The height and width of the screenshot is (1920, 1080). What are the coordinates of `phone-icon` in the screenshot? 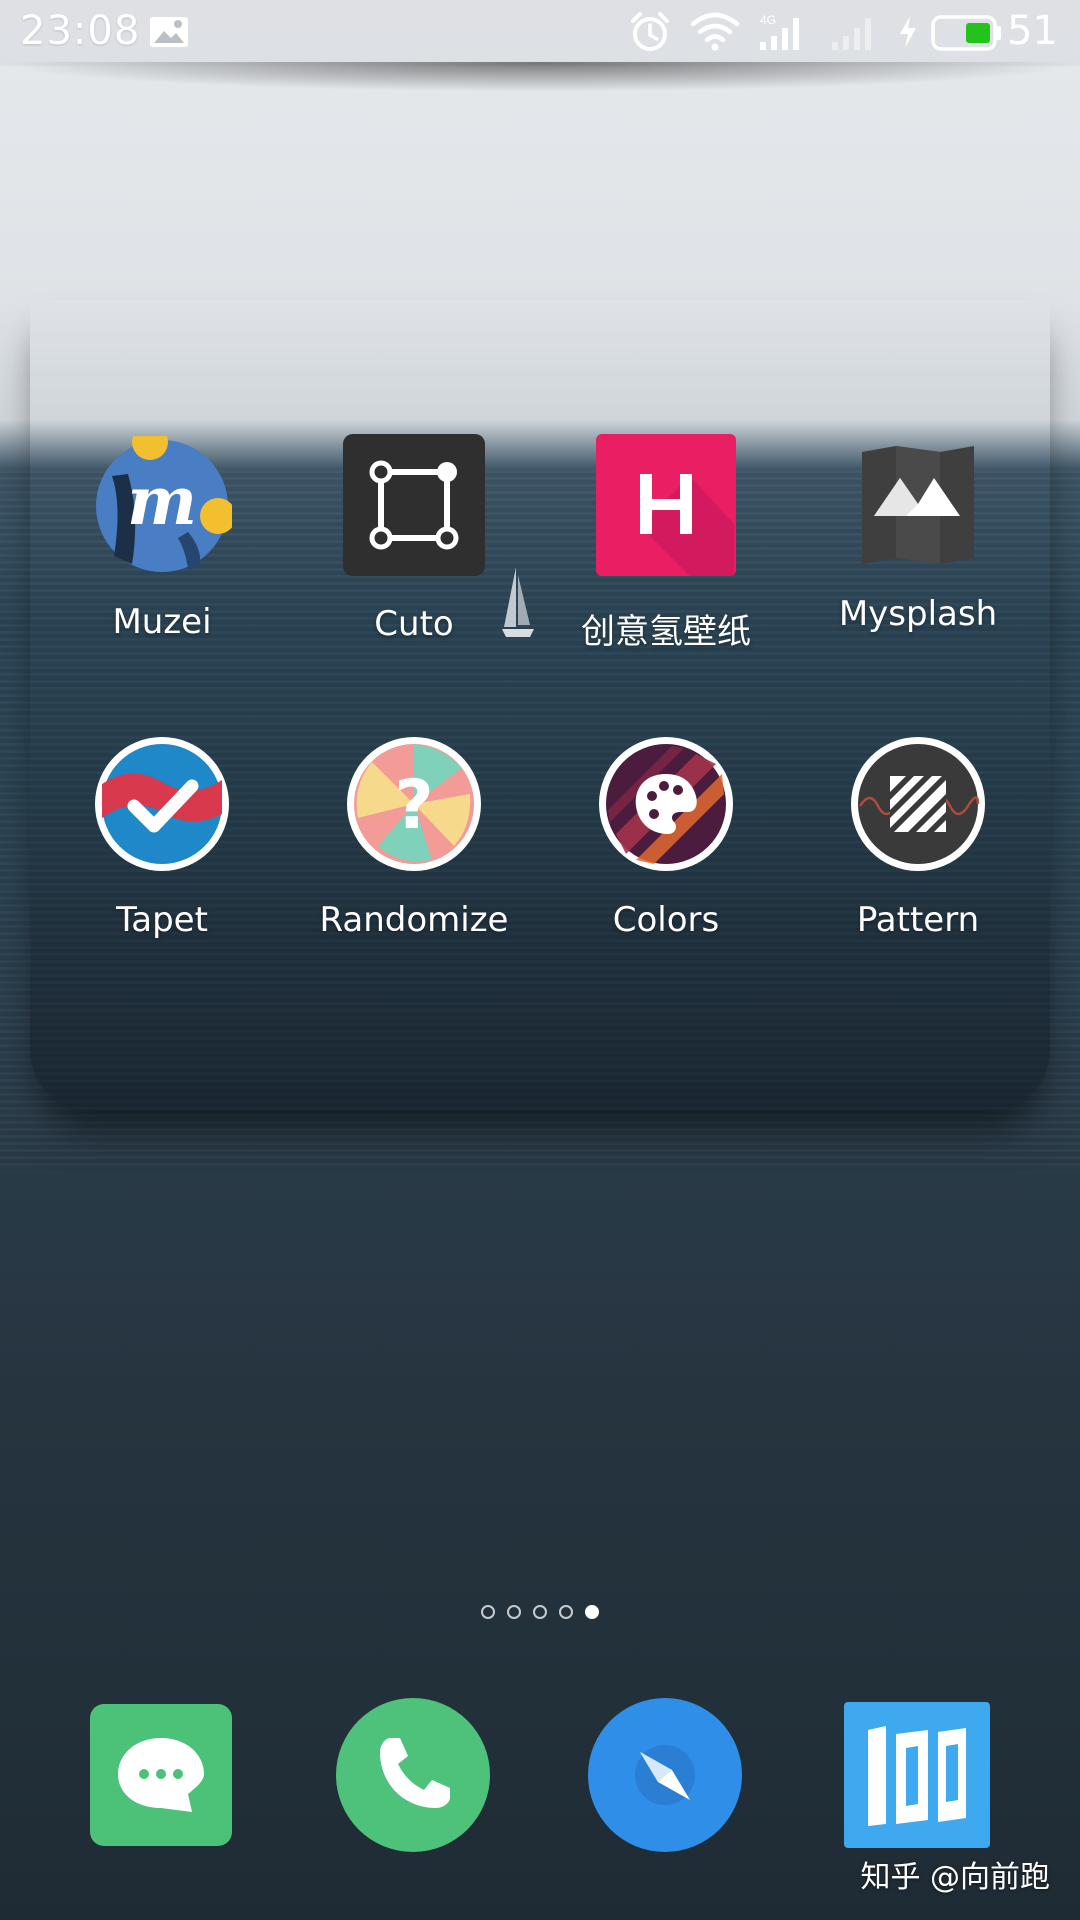 It's located at (413, 1775).